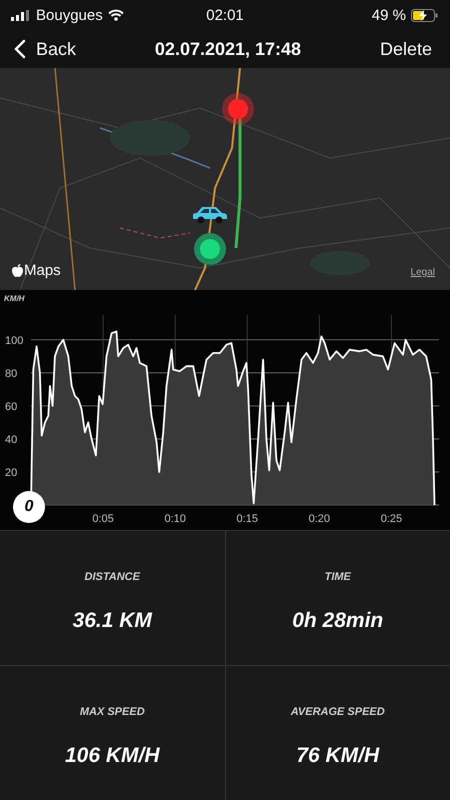  What do you see at coordinates (389, 15) in the screenshot?
I see `battery-percent: 49 %` at bounding box center [389, 15].